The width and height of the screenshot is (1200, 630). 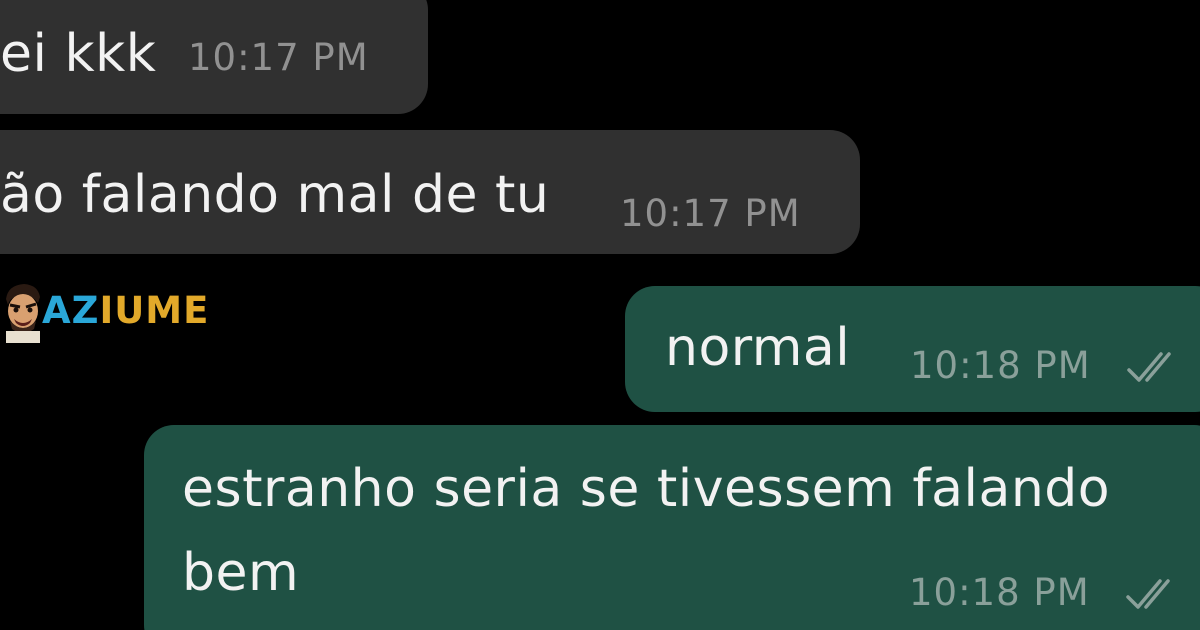 I want to click on watermark-logo: AZIUME, so click(x=104, y=311).